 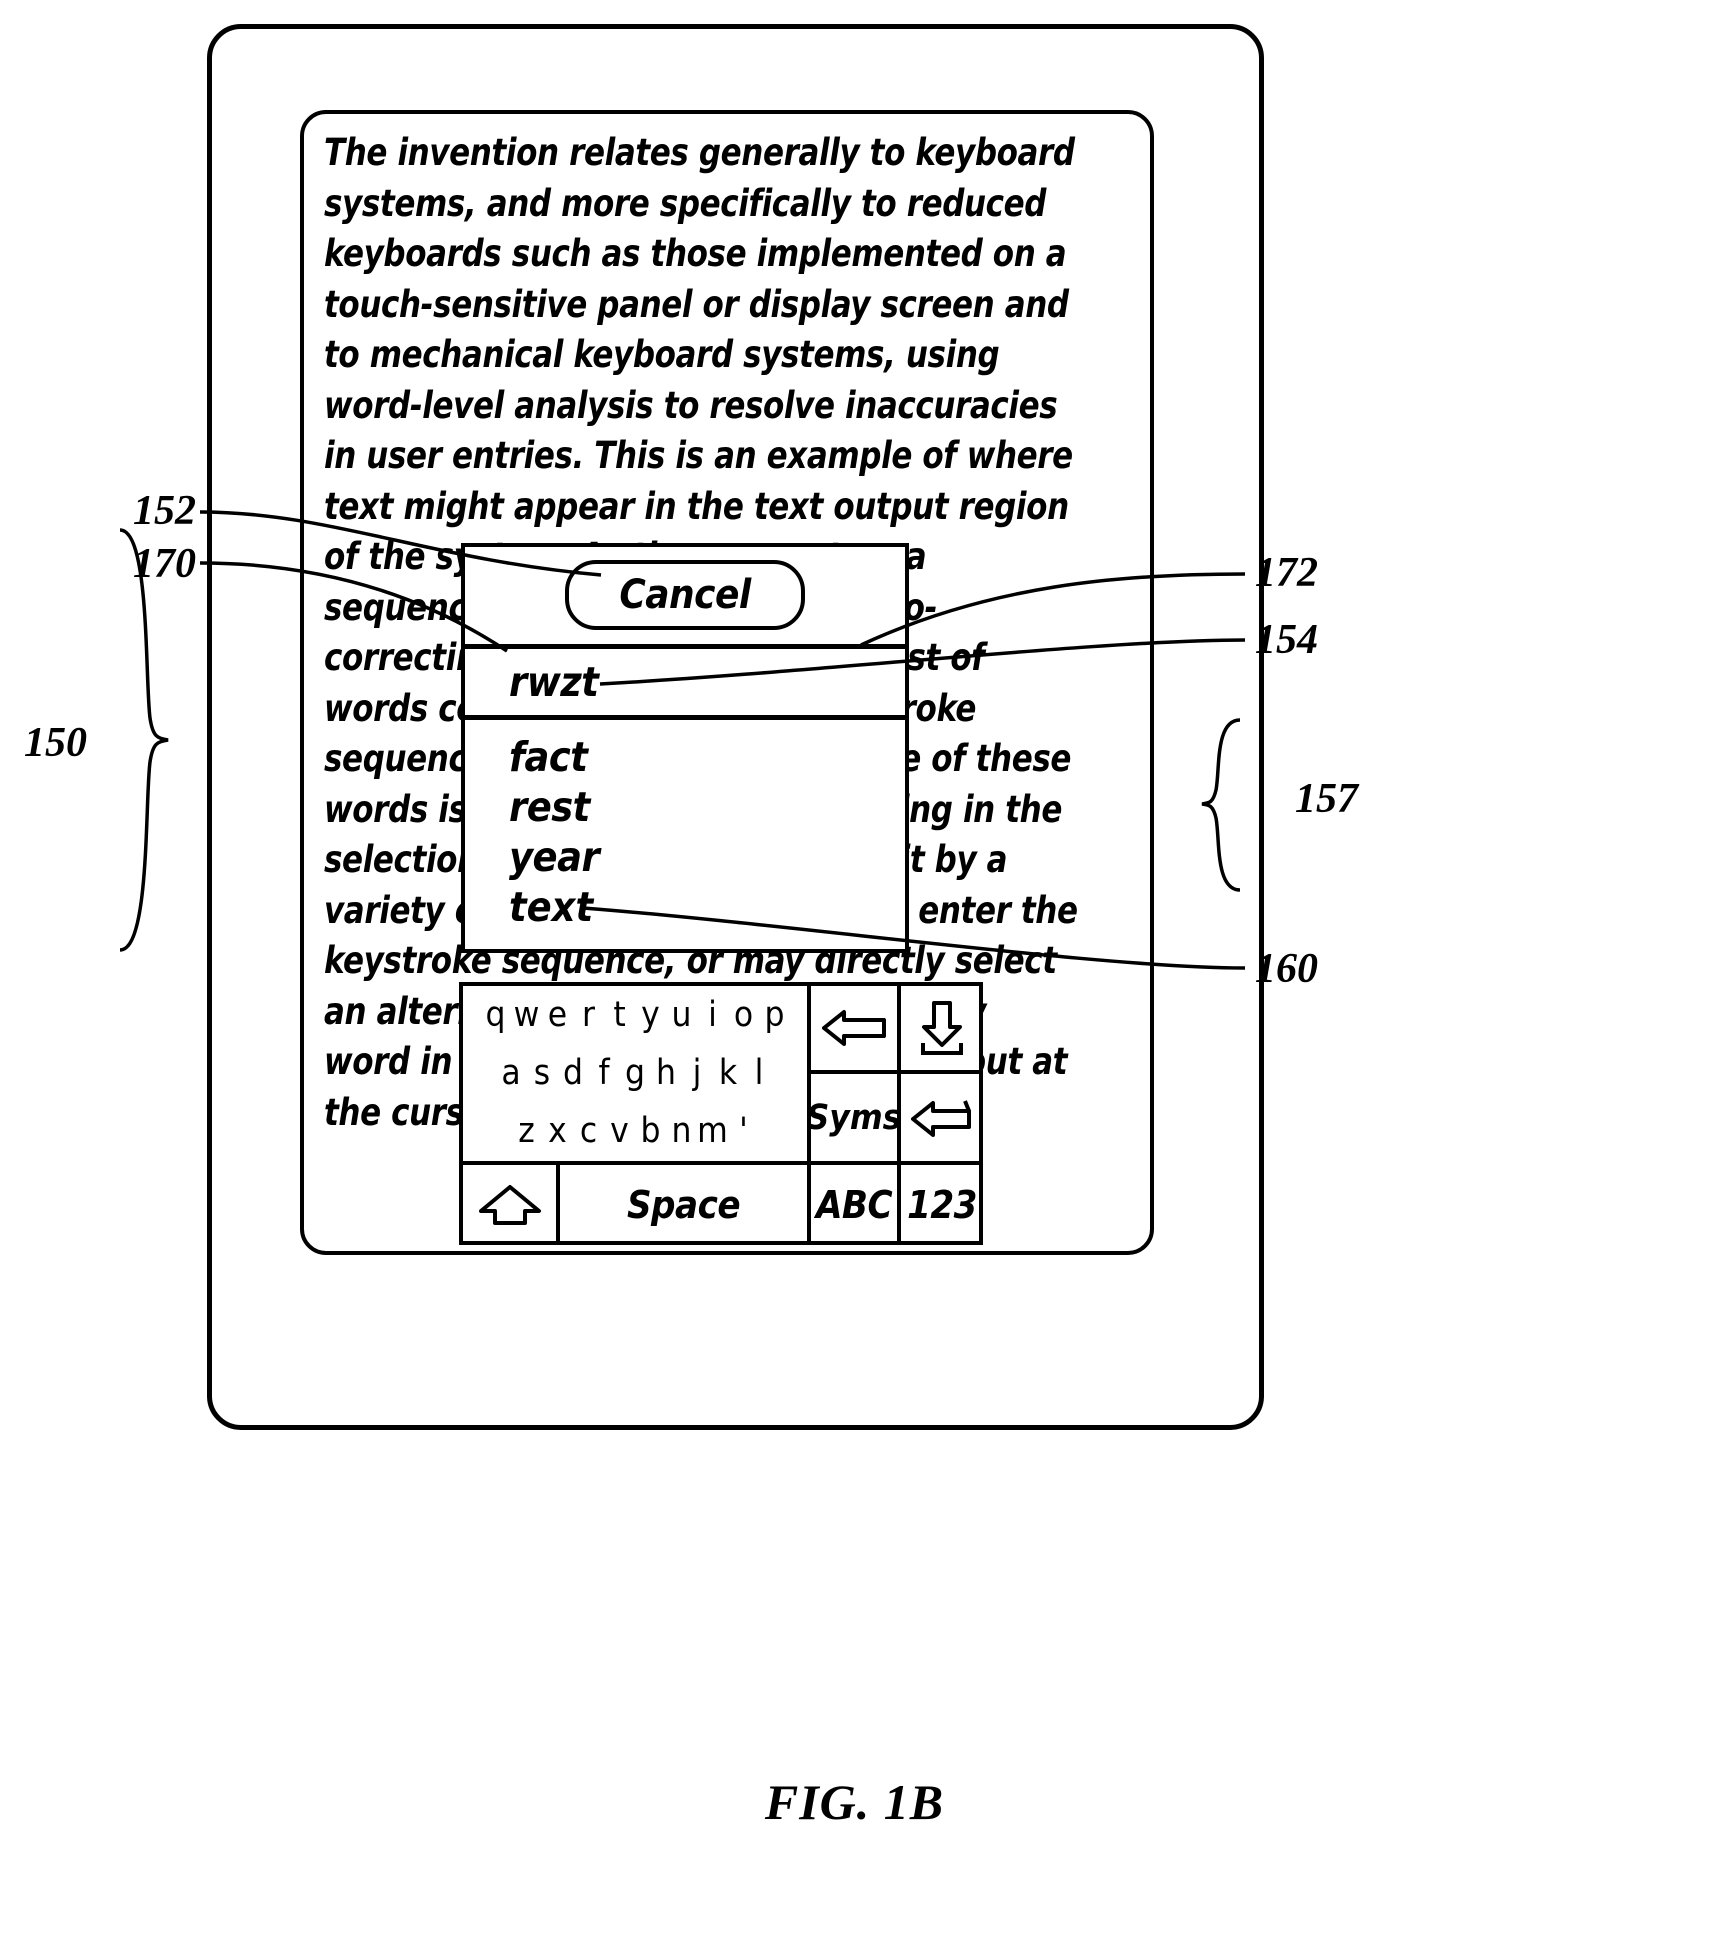 I want to click on key-d: d, so click(x=573, y=1073).